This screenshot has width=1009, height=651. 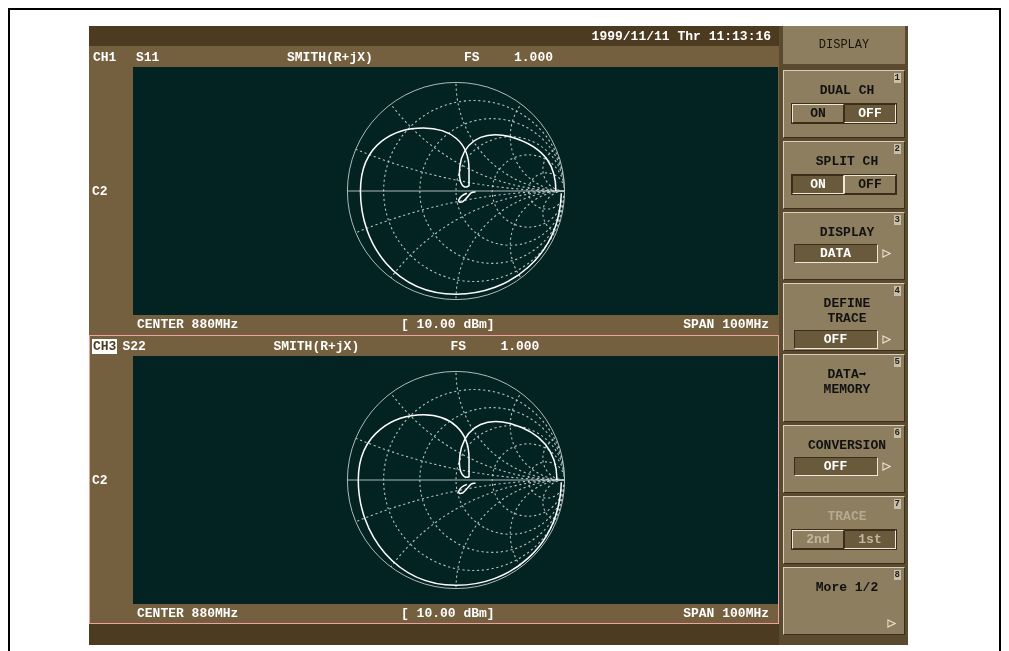 I want to click on menu-title: DISPLAY, so click(x=844, y=45).